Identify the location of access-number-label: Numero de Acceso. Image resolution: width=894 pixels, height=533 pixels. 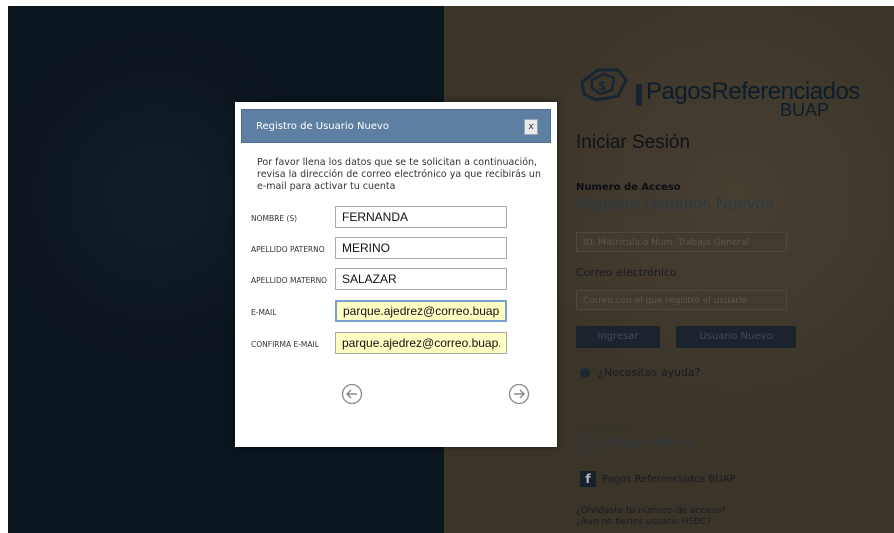
(628, 187).